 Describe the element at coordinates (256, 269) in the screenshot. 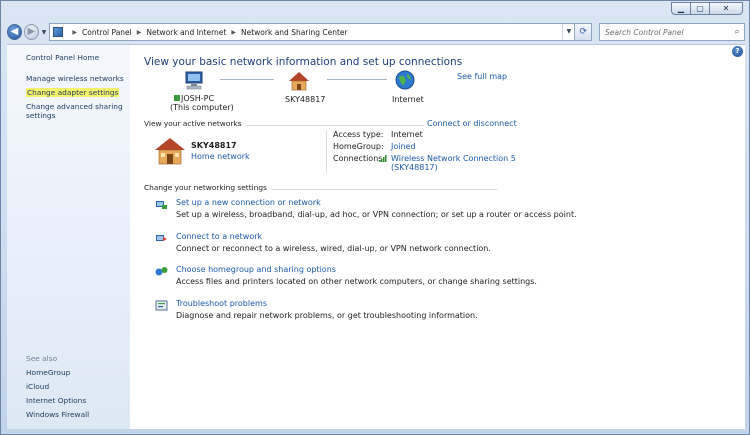

I see `task-link-homegroup-sharing: Choose homegroup and sharing options` at that location.